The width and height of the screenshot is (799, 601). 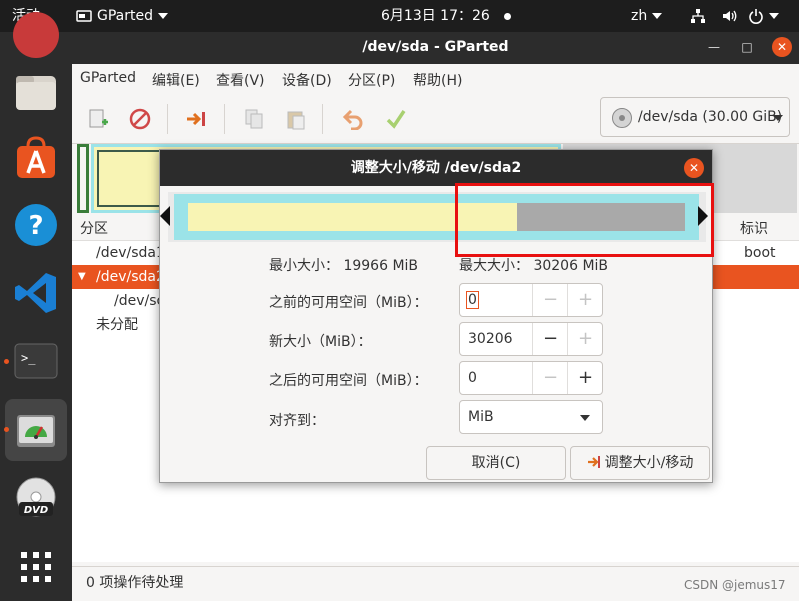 I want to click on highlight-annotation, so click(x=584, y=220).